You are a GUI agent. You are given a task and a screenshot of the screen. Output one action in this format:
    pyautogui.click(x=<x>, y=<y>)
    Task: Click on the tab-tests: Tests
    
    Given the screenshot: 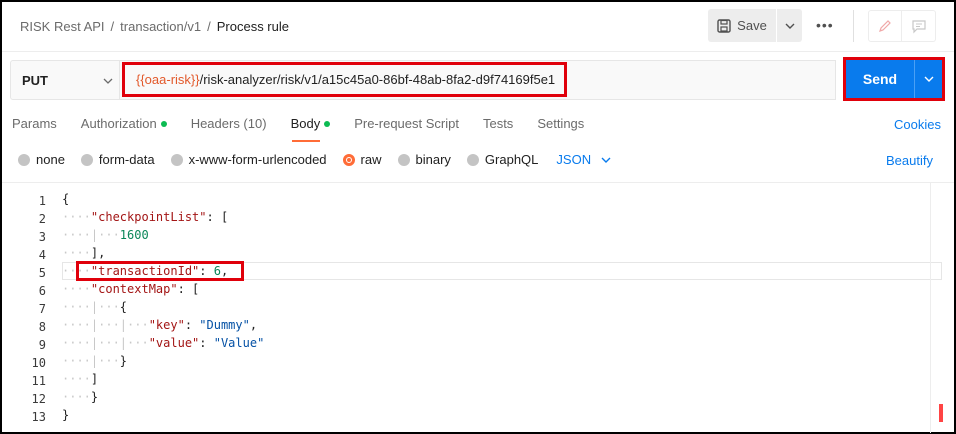 What is the action you would take?
    pyautogui.click(x=498, y=123)
    